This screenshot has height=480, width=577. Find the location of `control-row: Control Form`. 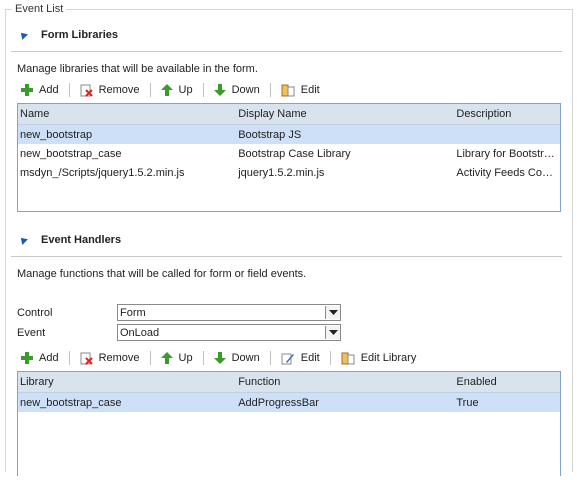

control-row: Control Form is located at coordinates (179, 312).